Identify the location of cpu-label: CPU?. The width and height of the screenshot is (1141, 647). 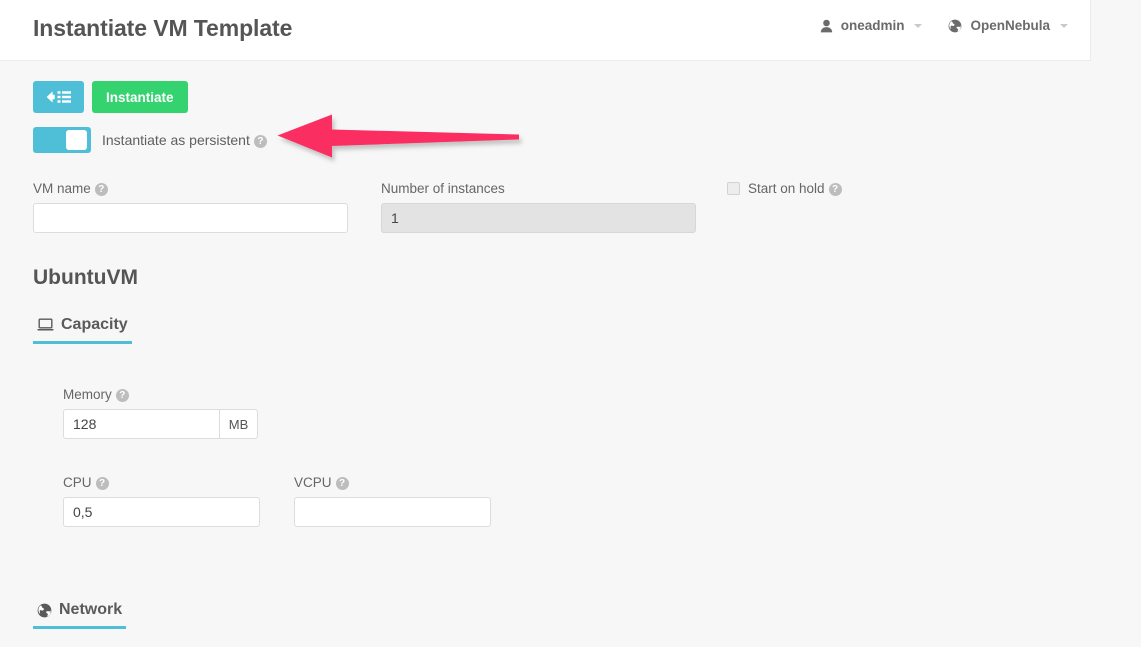
(86, 482).